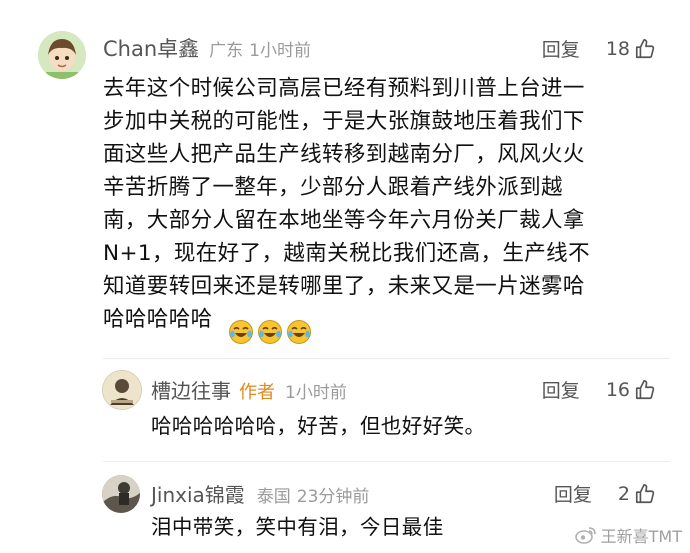 This screenshot has height=553, width=690. Describe the element at coordinates (623, 493) in the screenshot. I see `like-count: 2` at that location.